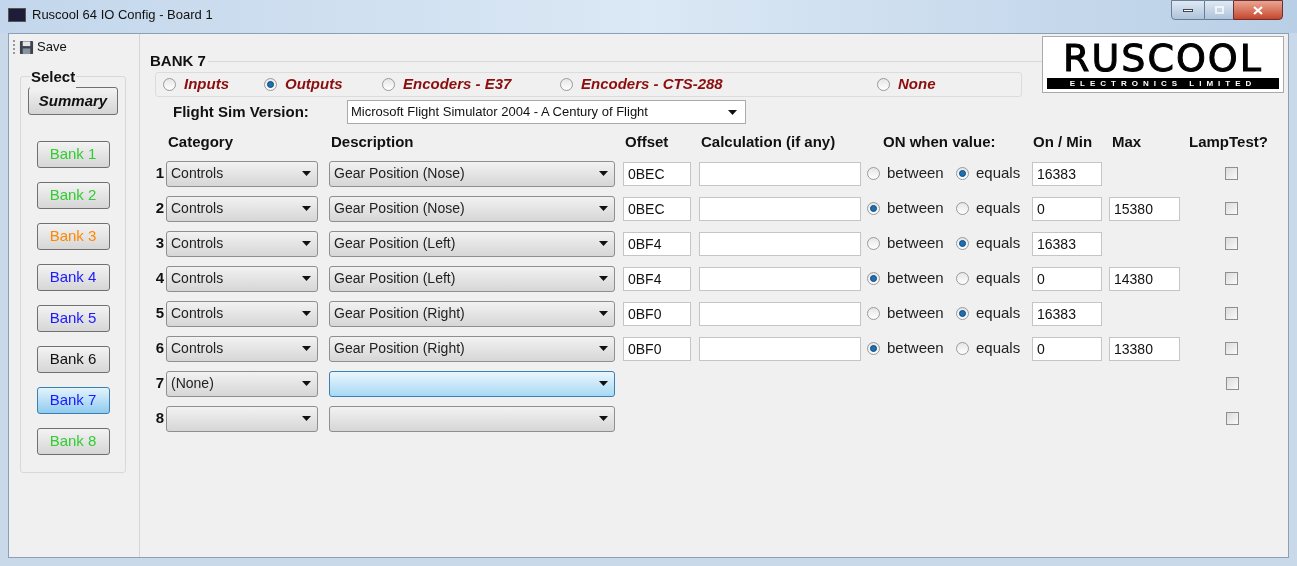 The width and height of the screenshot is (1297, 566). I want to click on window-title: Ruscool 64 IO Config - Board 1, so click(122, 15).